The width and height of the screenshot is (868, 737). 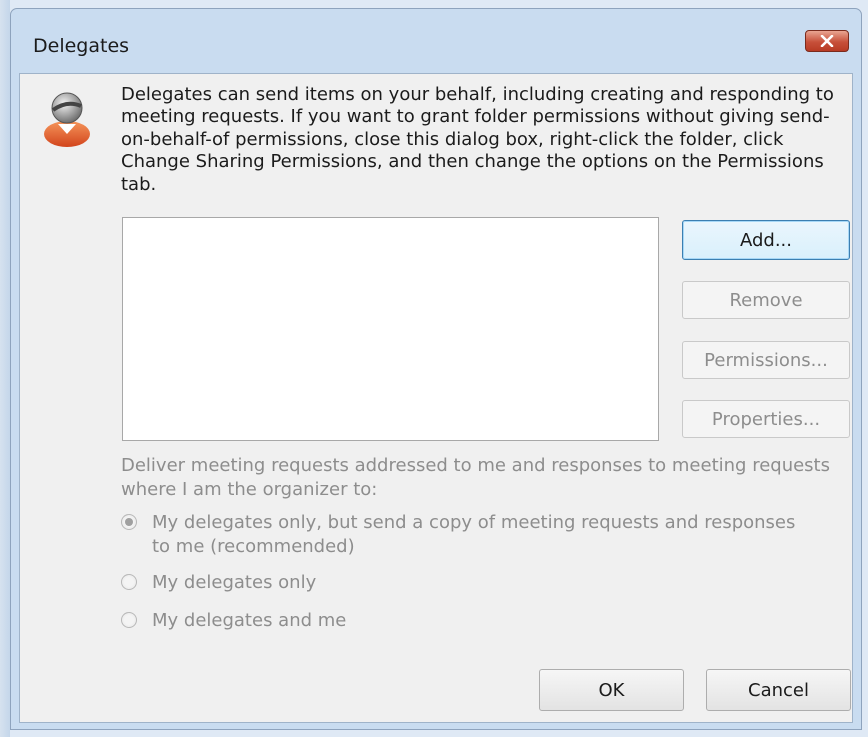 I want to click on close-button, so click(x=827, y=41).